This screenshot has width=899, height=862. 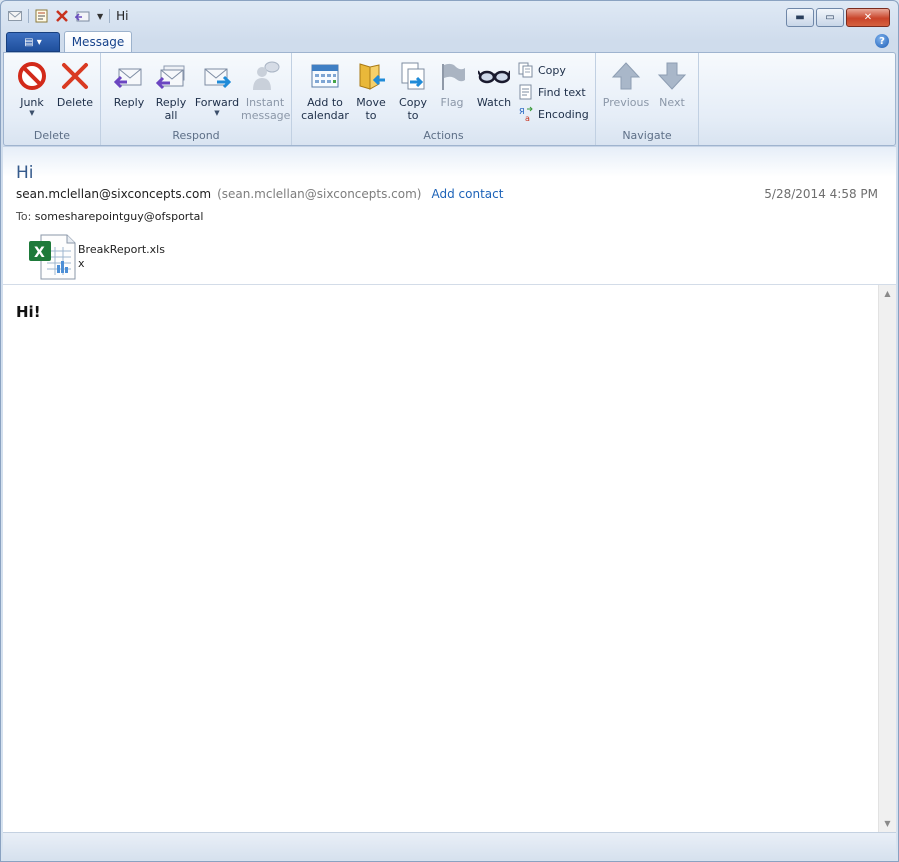 I want to click on reply-label: Reply, so click(x=129, y=102).